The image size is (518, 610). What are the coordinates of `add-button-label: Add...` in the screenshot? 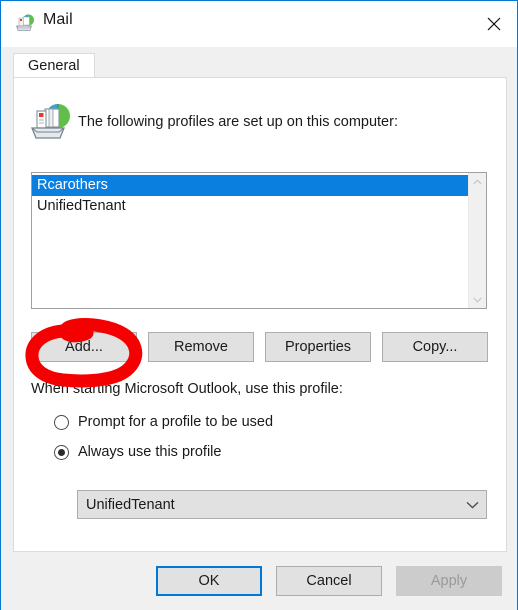 It's located at (84, 347).